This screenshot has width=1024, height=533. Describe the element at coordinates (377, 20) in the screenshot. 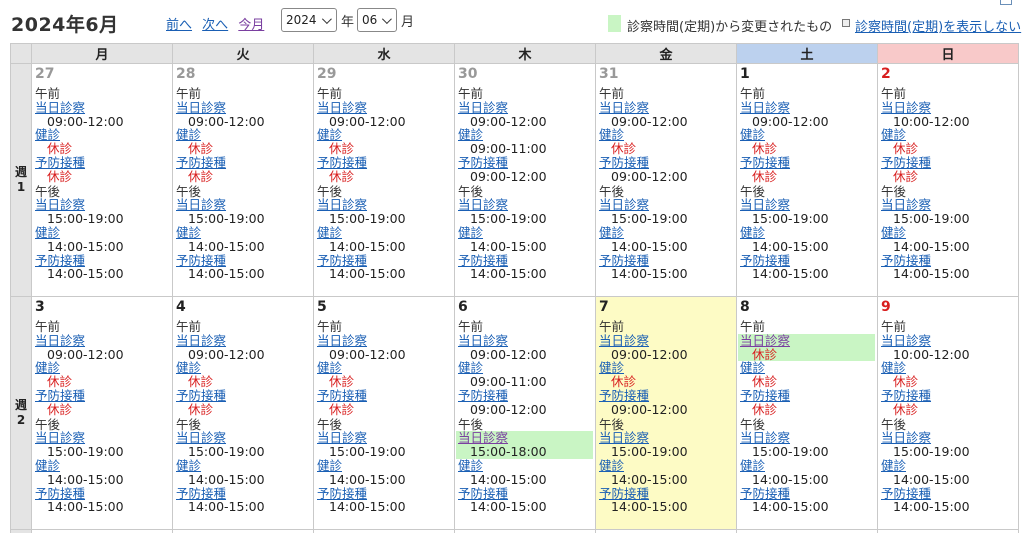

I see `month-select: 06` at that location.